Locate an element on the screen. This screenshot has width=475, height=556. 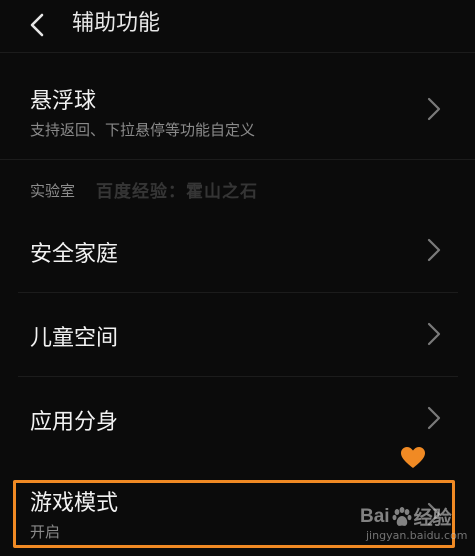
safe-family-title: 安全家庭 is located at coordinates (74, 254).